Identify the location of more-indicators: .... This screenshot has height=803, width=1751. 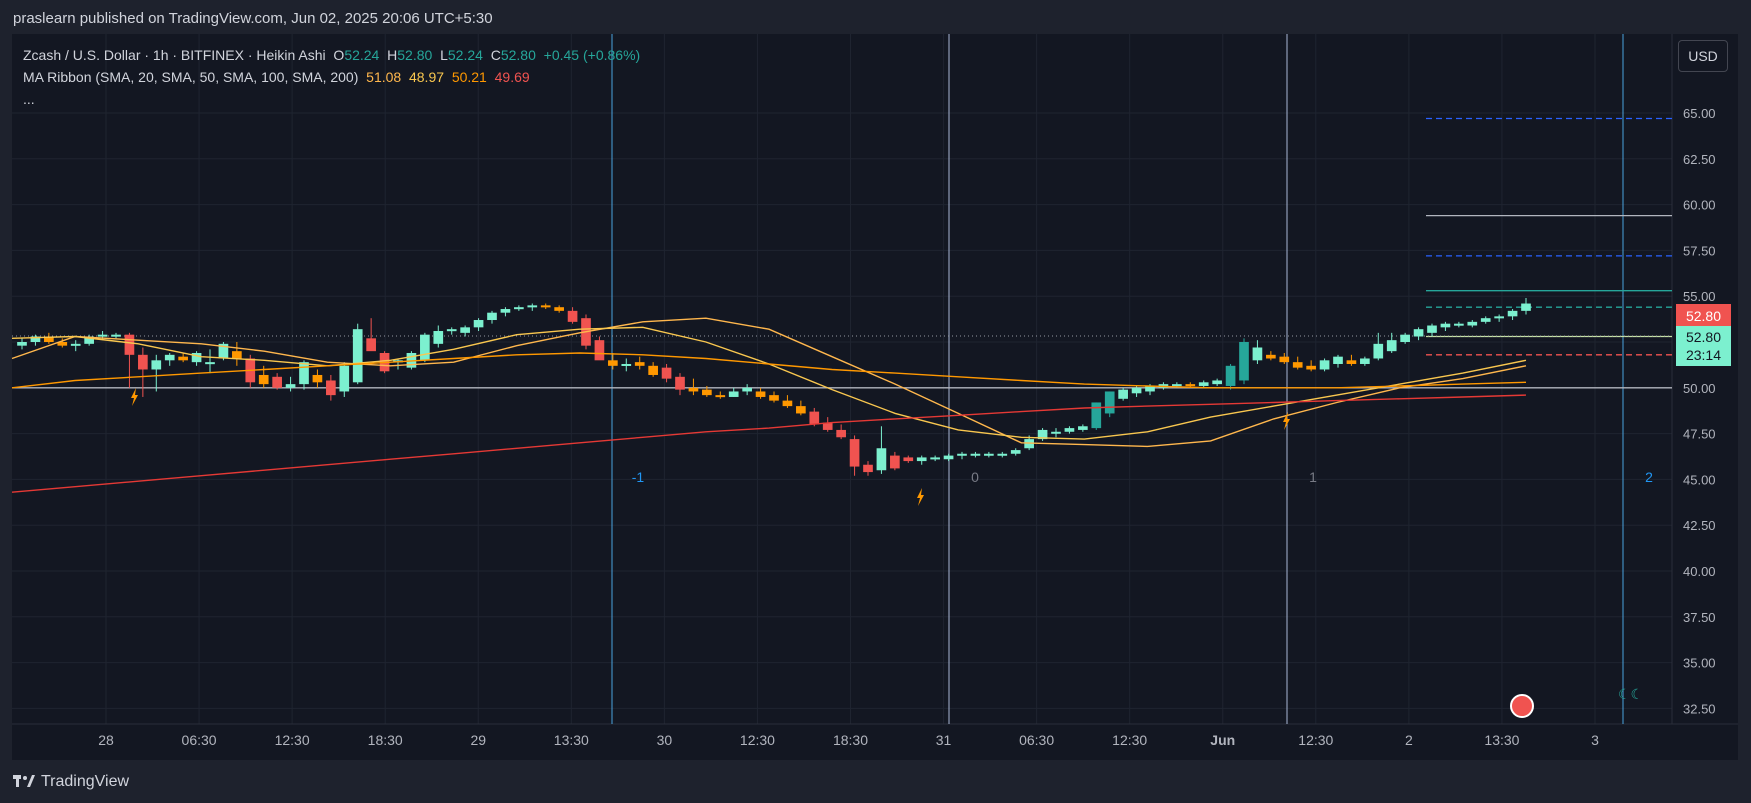
(331, 99).